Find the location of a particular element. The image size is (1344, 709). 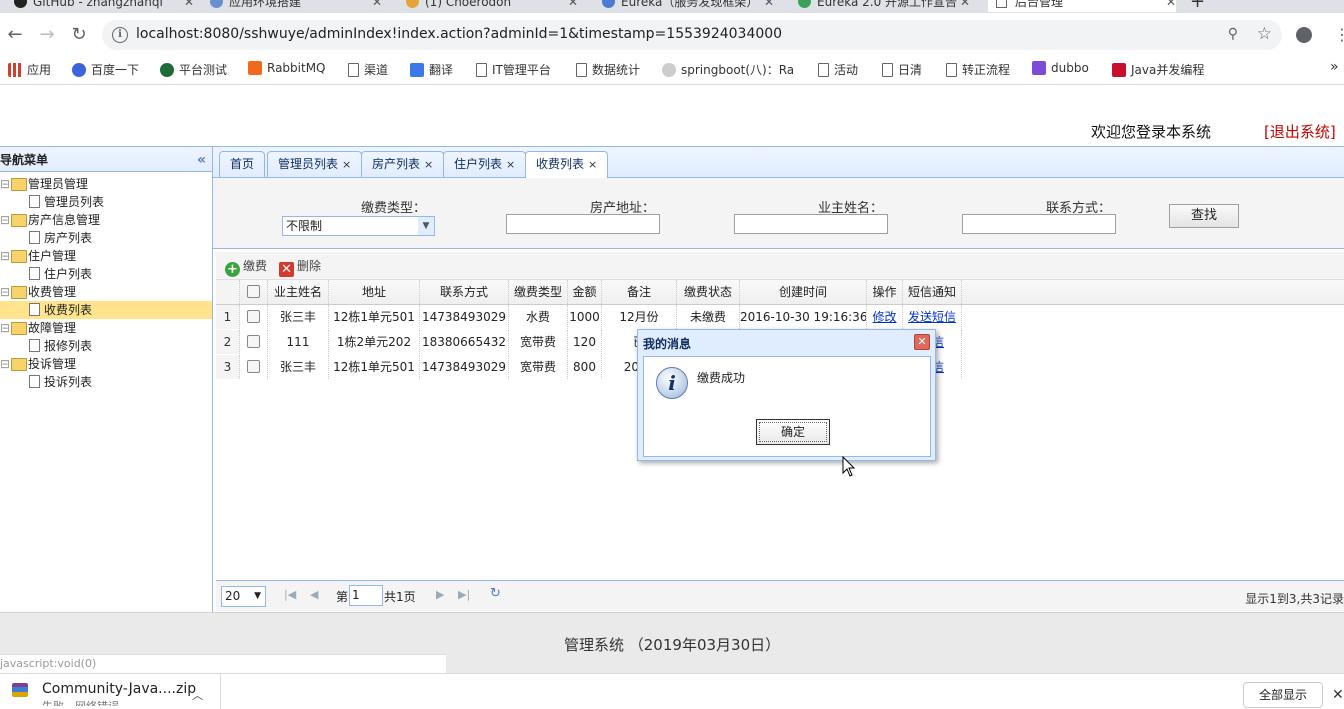

key-icon: ⚲ is located at coordinates (1233, 34).